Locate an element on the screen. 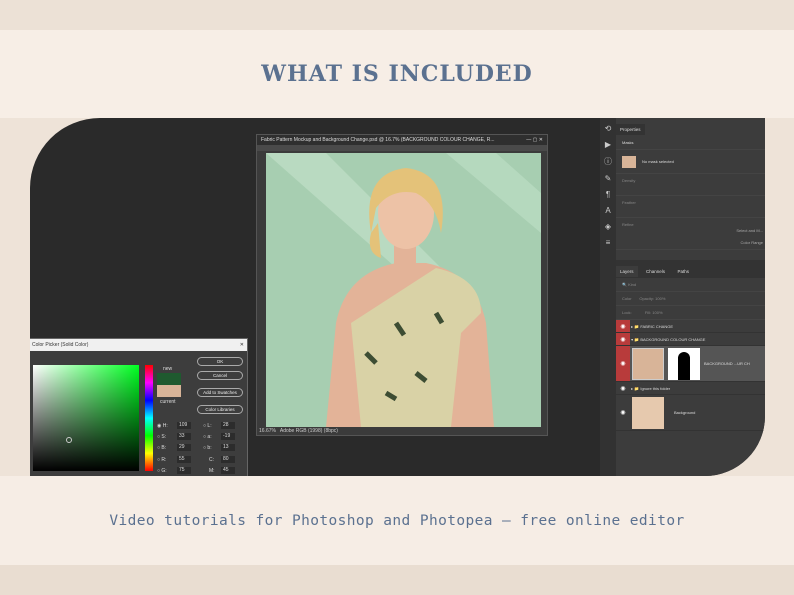 This screenshot has width=794, height=595. new-color-swatch is located at coordinates (169, 379).